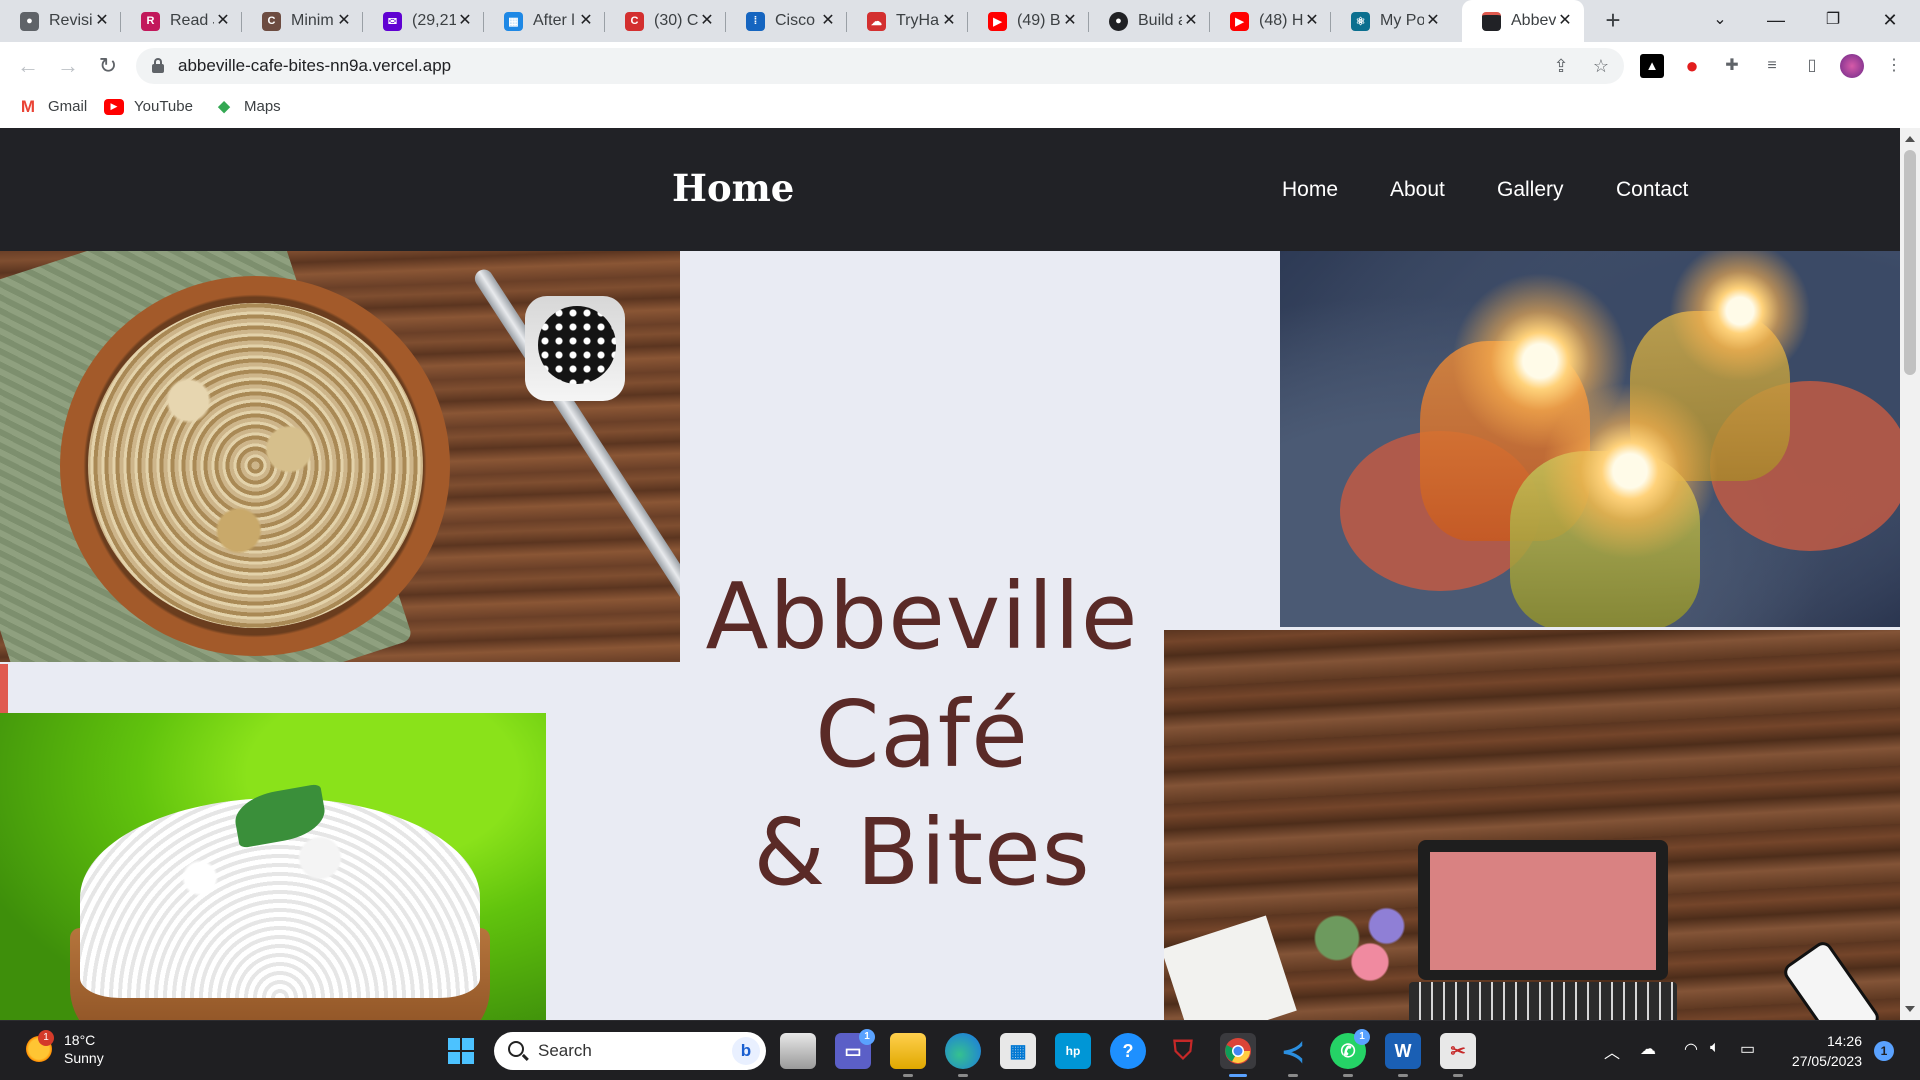 The image size is (1920, 1080). I want to click on vscode-icon: ≺, so click(1293, 1055).